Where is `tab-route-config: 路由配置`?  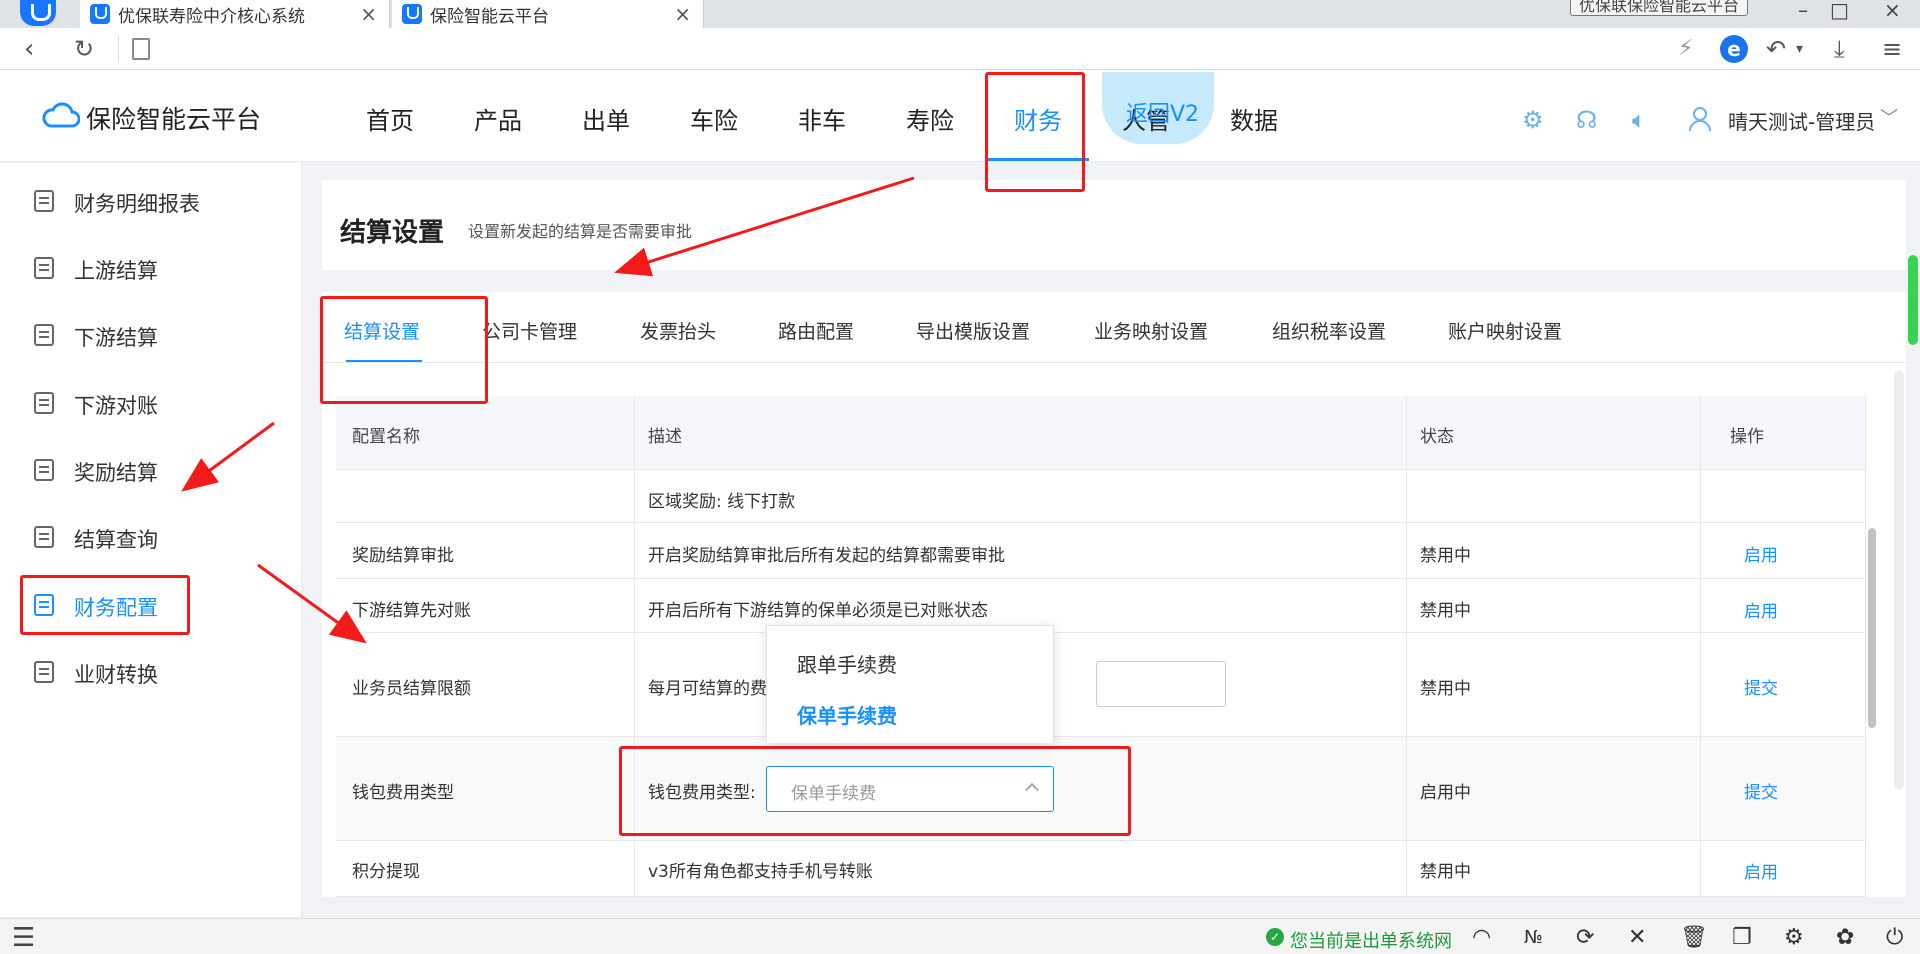 tab-route-config: 路由配置 is located at coordinates (816, 330).